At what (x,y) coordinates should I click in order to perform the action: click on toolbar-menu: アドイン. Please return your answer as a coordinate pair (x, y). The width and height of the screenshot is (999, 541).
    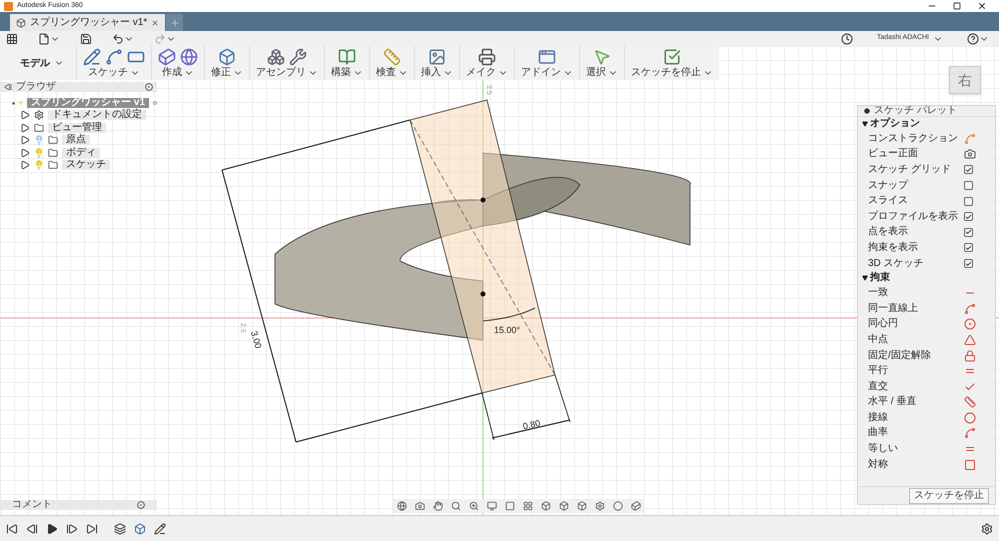
    Looking at the image, I should click on (547, 73).